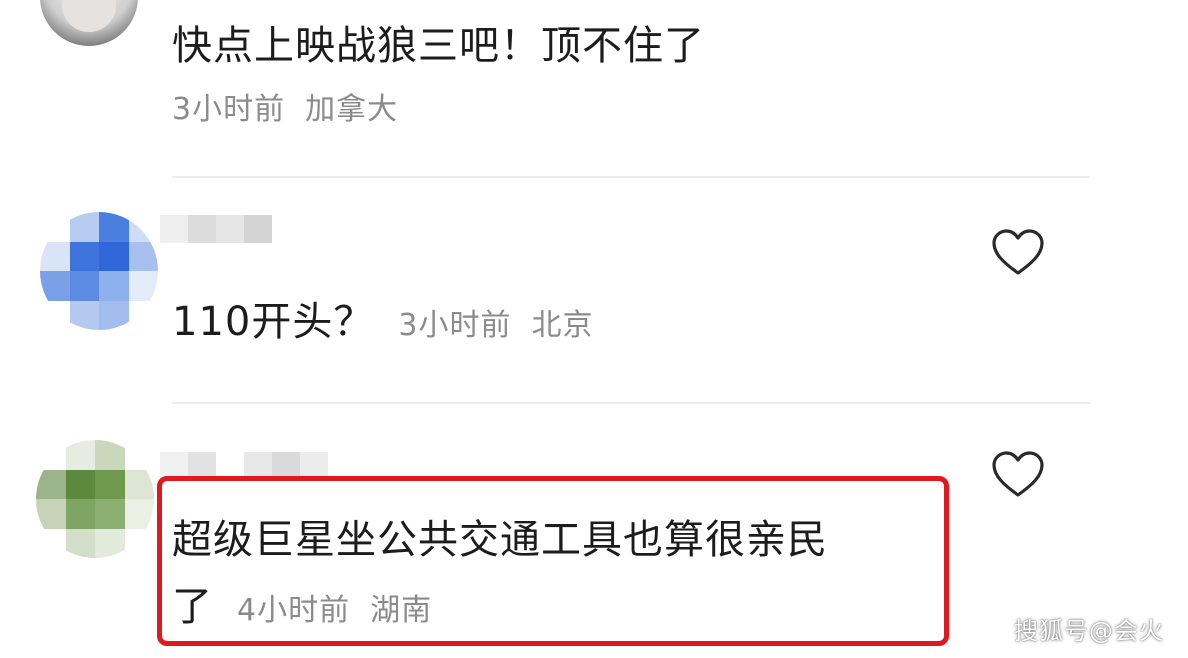 The width and height of the screenshot is (1188, 658). What do you see at coordinates (352, 109) in the screenshot?
I see `comment-location: 加拿大` at bounding box center [352, 109].